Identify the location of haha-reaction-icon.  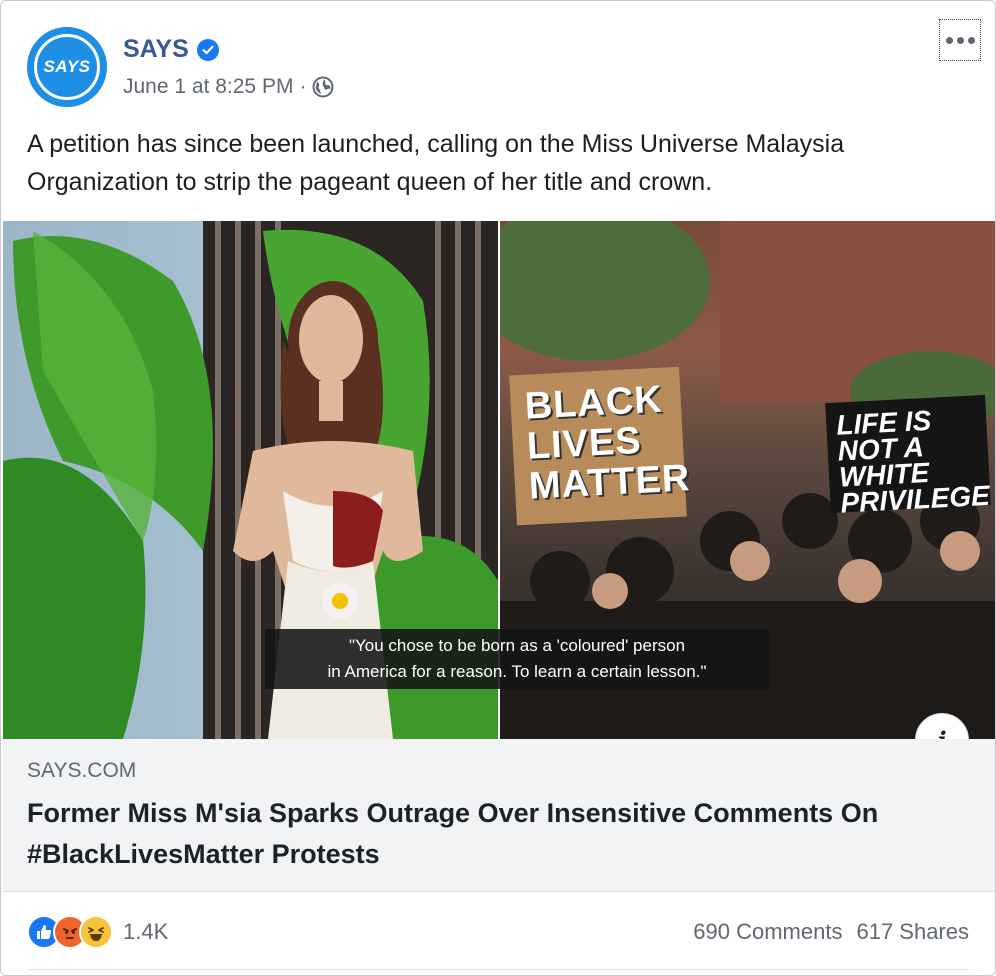
(96, 932).